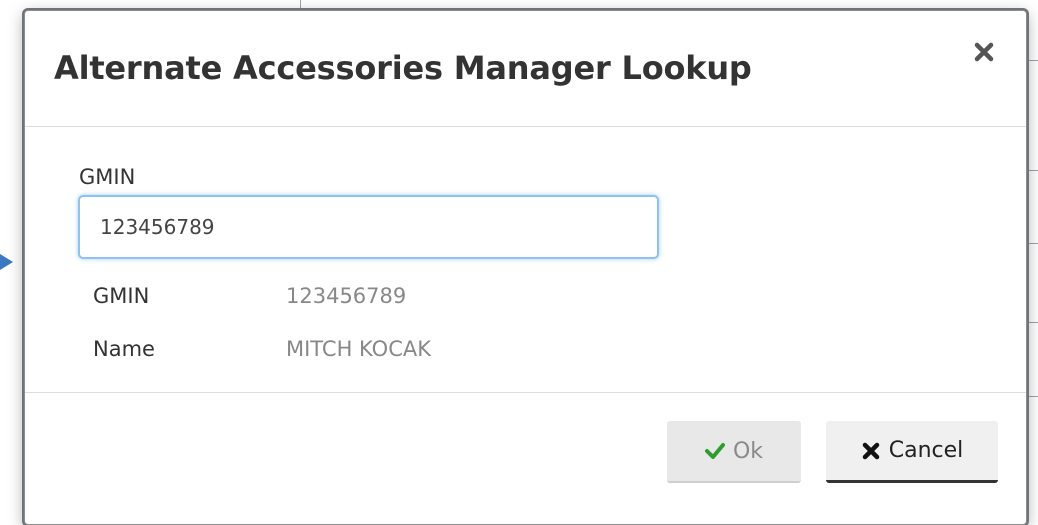 This screenshot has width=1038, height=525. Describe the element at coordinates (6, 262) in the screenshot. I see `background-arrow-icon` at that location.